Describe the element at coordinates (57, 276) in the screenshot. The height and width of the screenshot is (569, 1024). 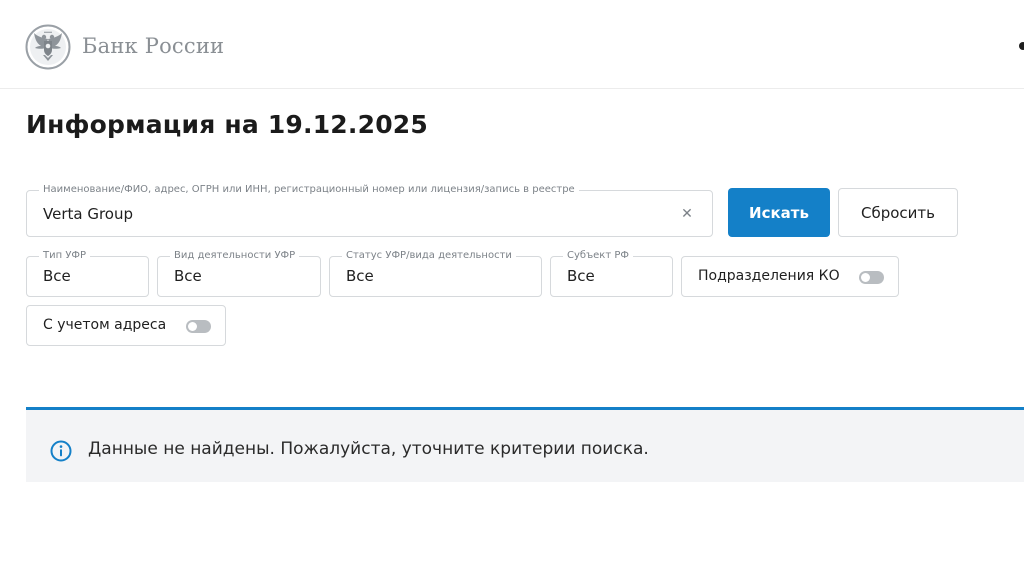
I see `filter-type-value: Все` at that location.